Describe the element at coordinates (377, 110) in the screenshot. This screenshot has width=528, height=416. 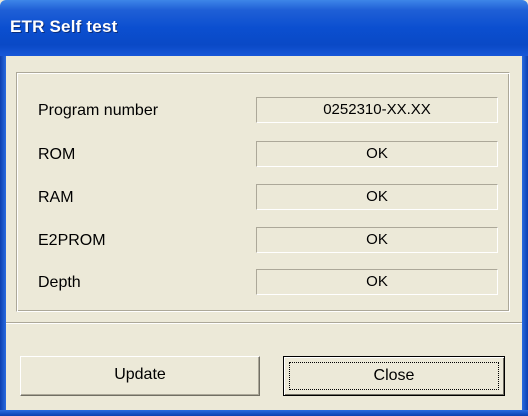
I see `program-number-value: 0252310-XX.XX` at that location.